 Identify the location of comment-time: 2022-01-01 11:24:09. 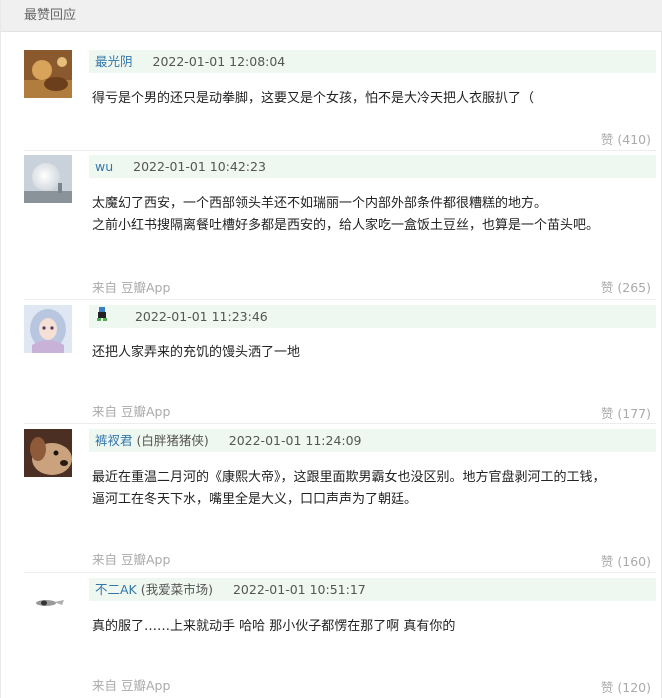
(295, 440).